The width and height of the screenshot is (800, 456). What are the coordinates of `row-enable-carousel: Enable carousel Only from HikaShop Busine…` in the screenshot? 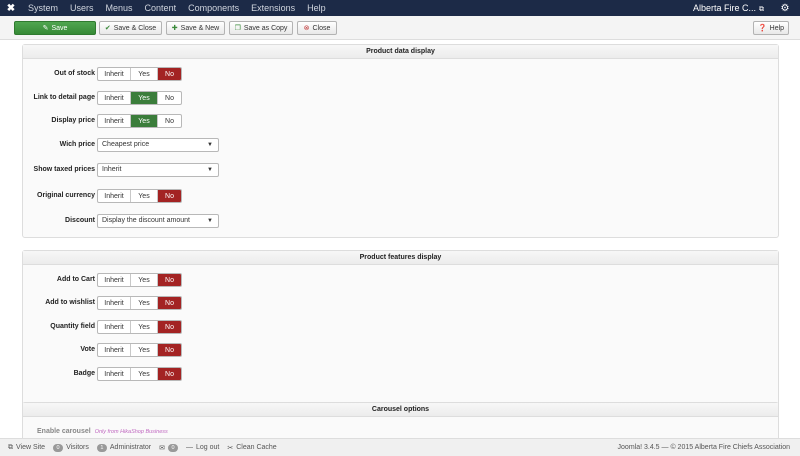 It's located at (400, 432).